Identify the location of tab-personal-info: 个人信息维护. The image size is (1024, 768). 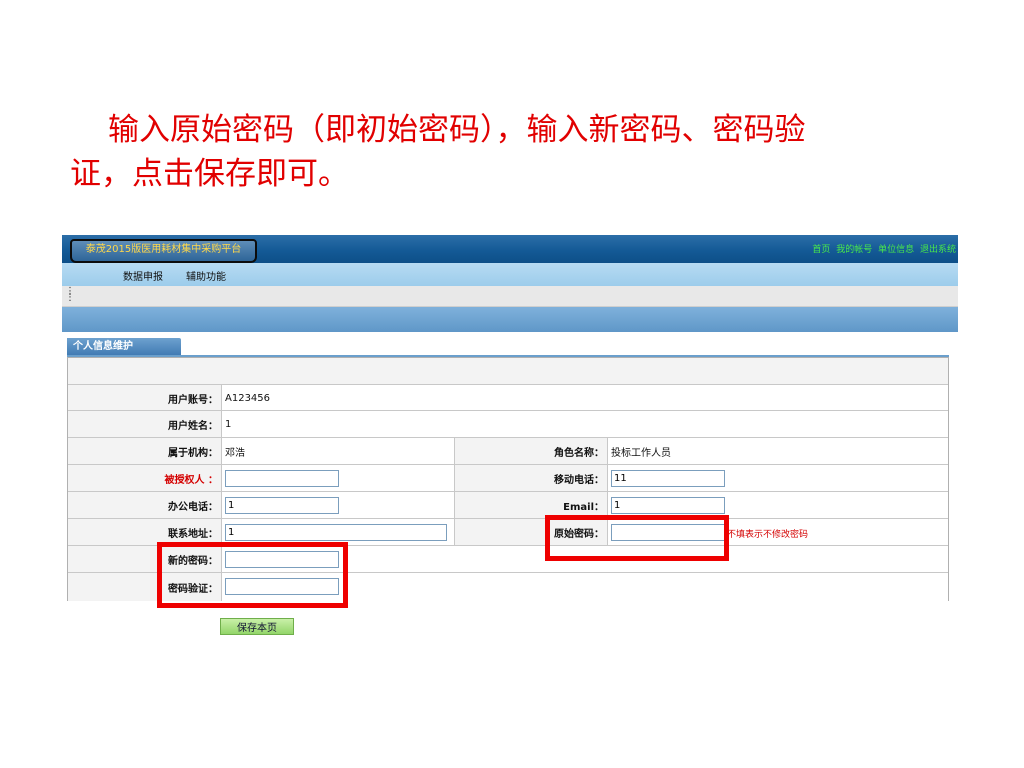
(124, 347).